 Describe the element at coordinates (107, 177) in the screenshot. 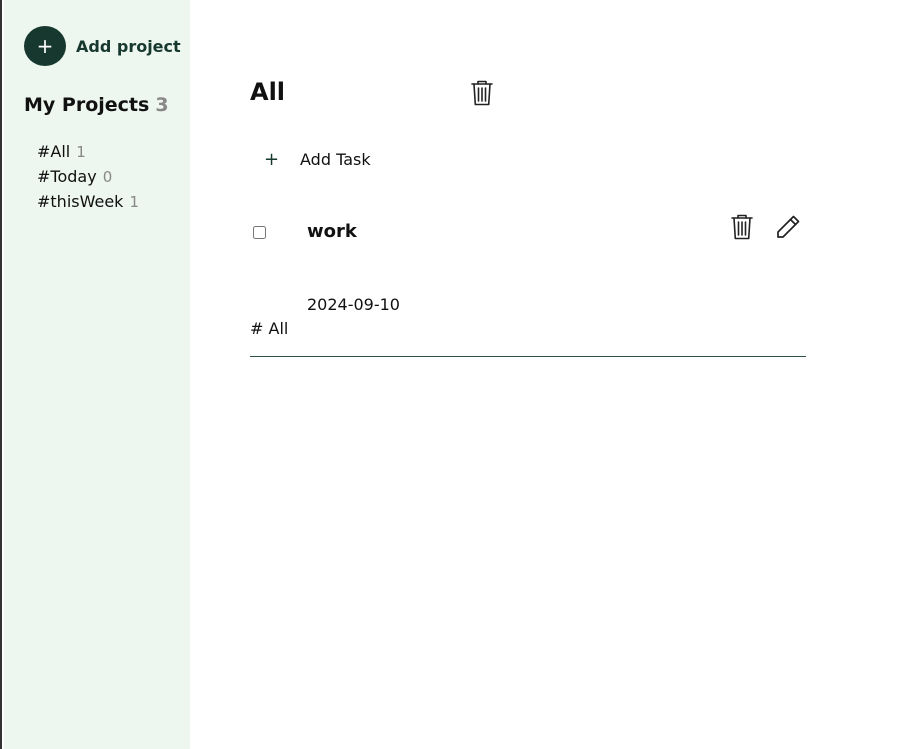

I see `project-count: 0` at that location.